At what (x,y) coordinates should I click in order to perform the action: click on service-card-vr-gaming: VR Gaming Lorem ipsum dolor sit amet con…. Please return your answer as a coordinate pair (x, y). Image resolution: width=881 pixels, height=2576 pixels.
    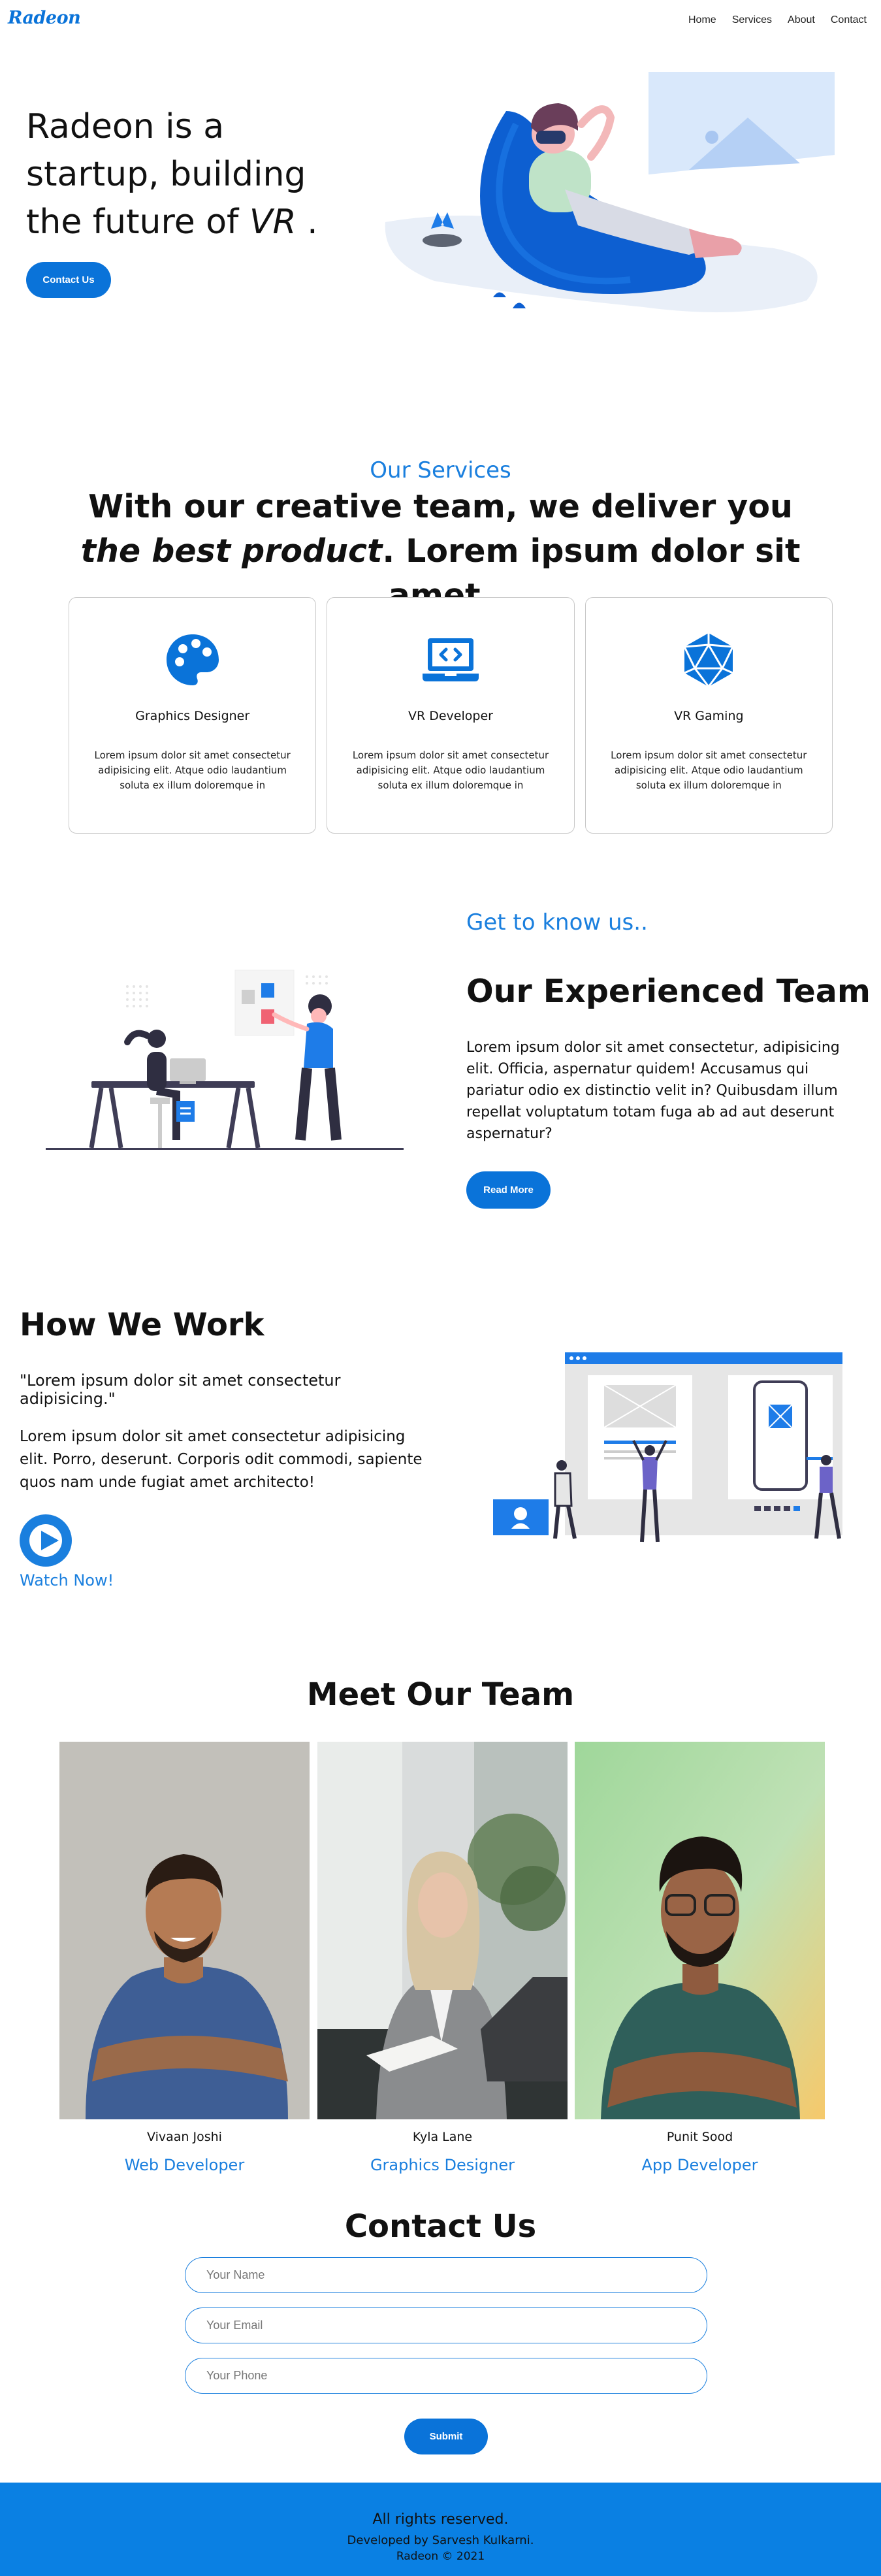
    Looking at the image, I should click on (709, 715).